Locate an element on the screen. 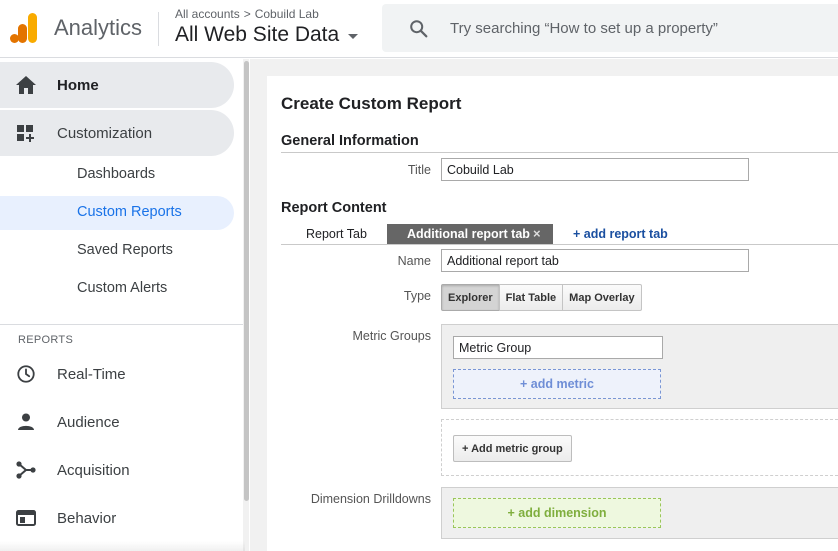 The height and width of the screenshot is (551, 838). sidebar-item-custom-alerts: Custom Alerts is located at coordinates (117, 289).